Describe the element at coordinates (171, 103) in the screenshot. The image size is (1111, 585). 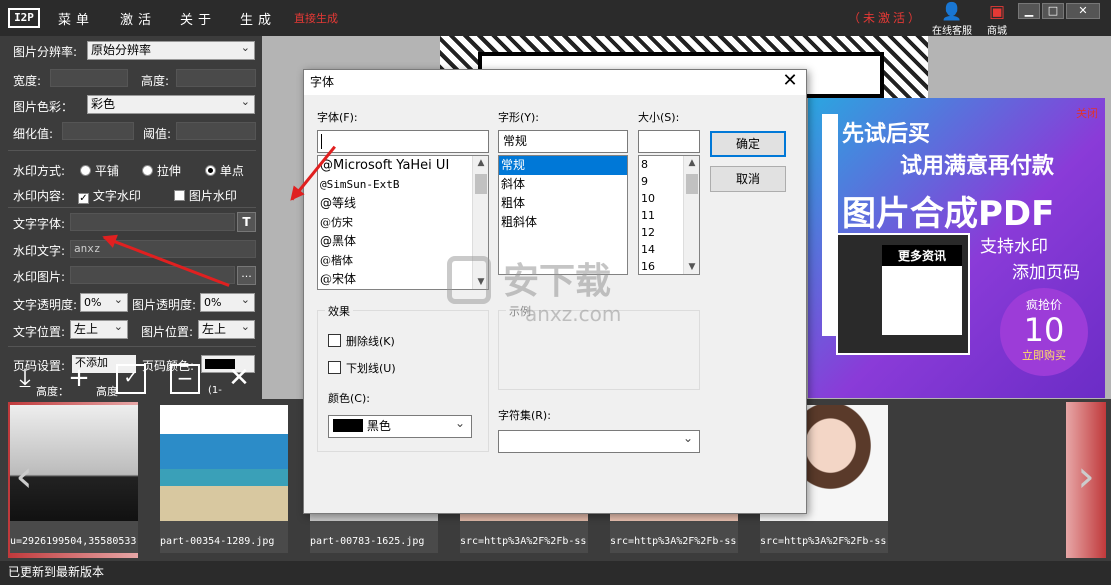
I see `color-select: 彩色` at that location.